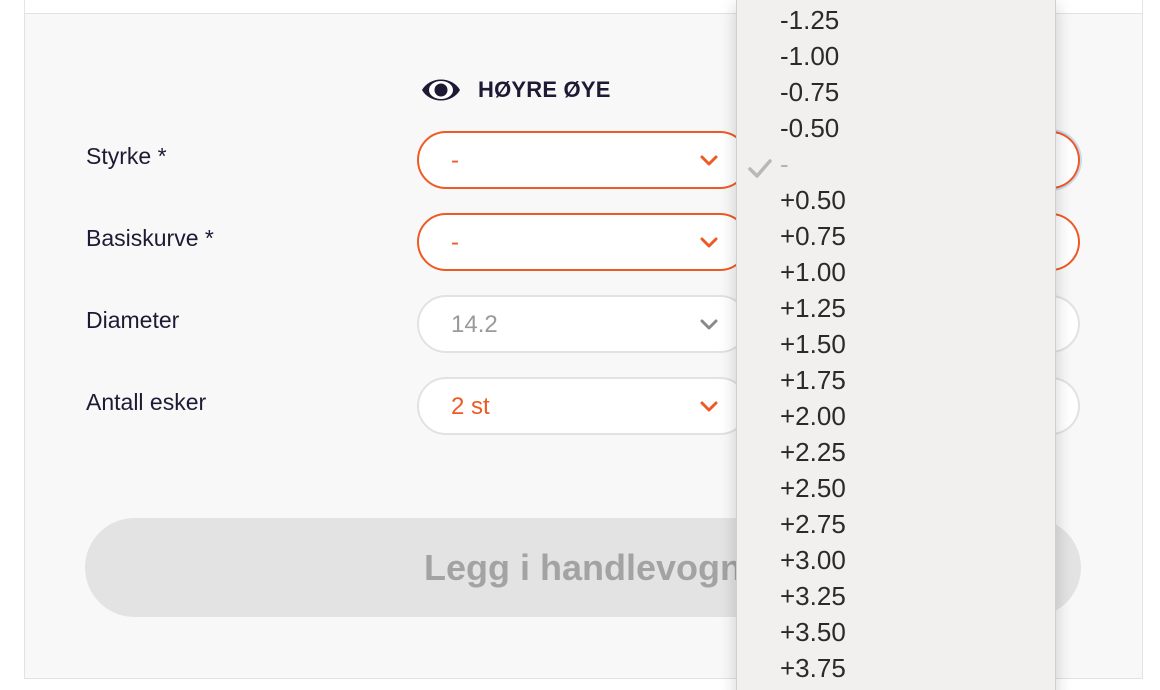 This screenshot has width=1160, height=690. I want to click on eye-icon, so click(441, 90).